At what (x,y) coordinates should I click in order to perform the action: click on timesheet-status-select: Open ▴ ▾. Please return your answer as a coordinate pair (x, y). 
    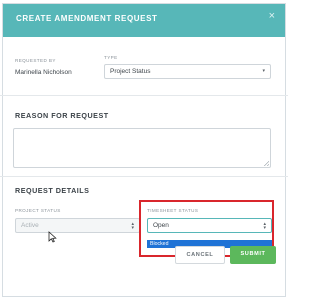
    Looking at the image, I should click on (209, 225).